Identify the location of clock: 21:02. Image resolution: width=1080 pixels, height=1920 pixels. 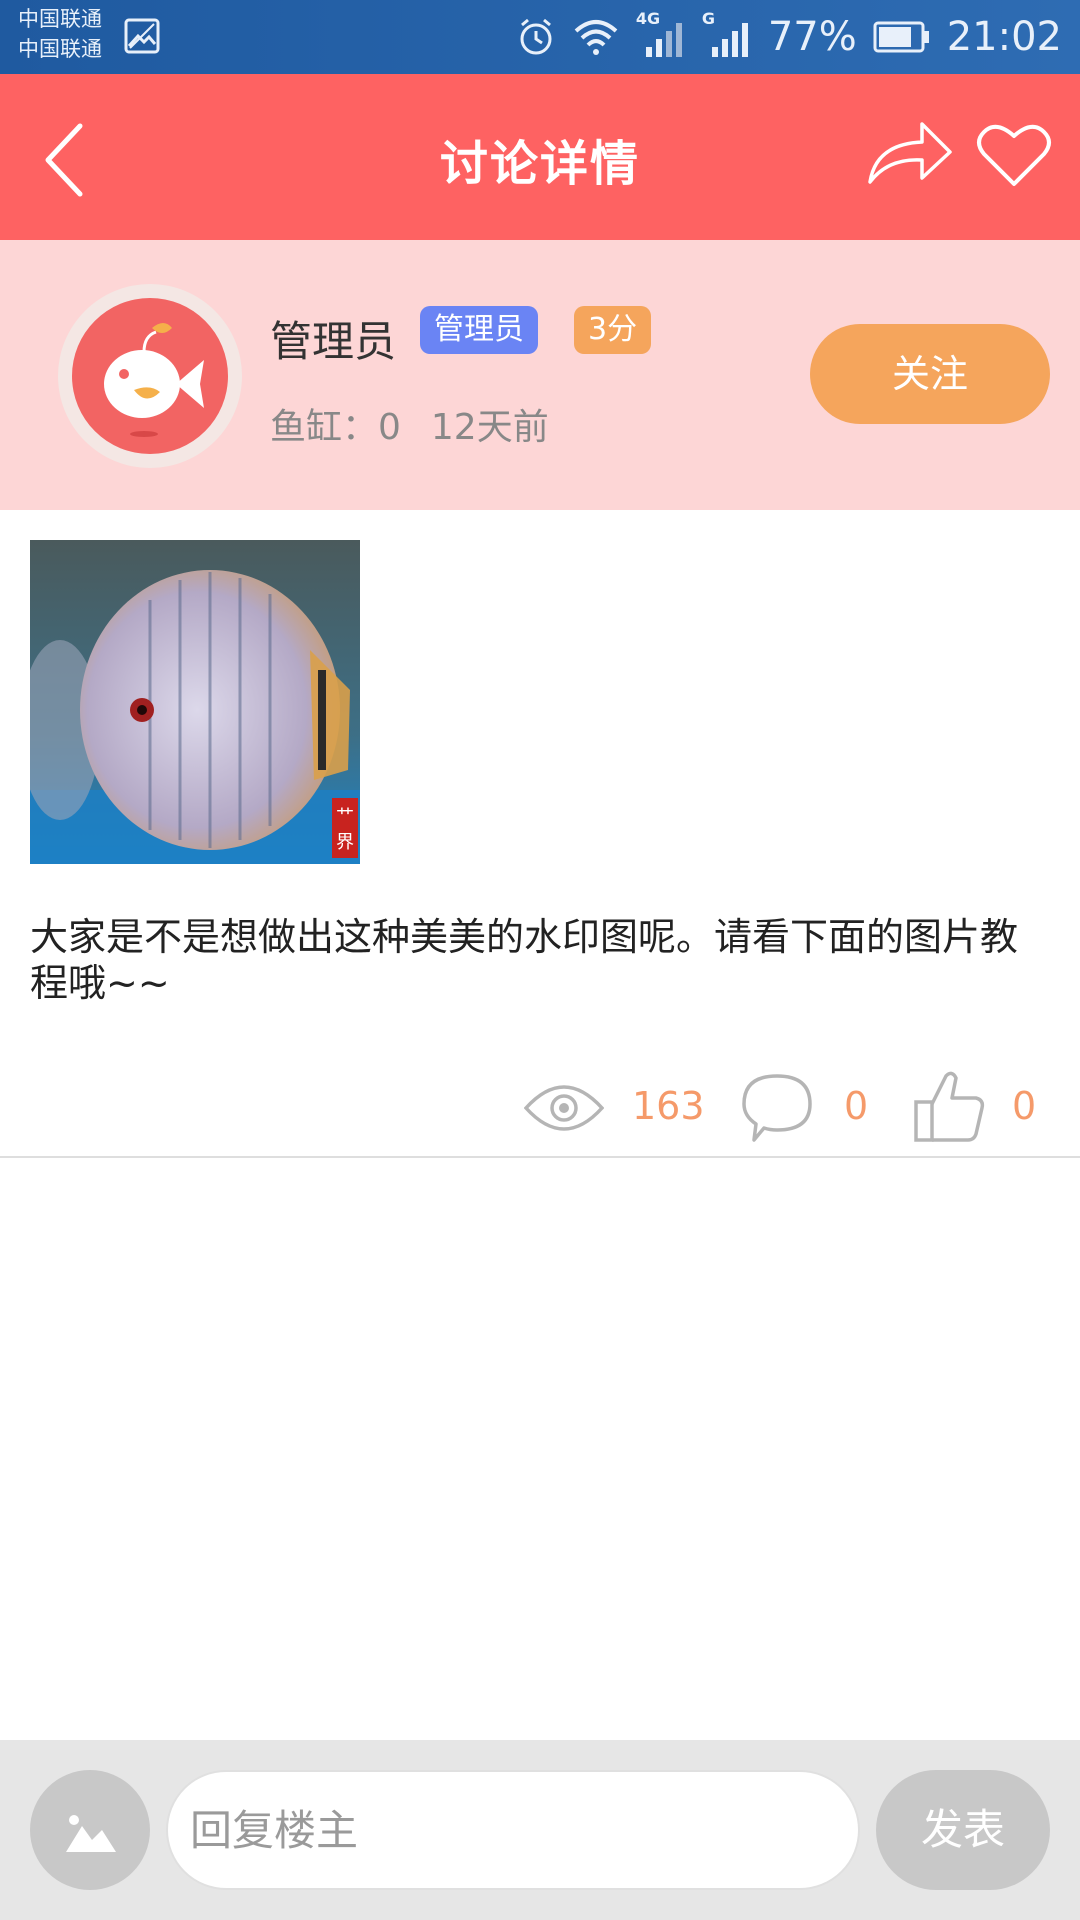
(1004, 37).